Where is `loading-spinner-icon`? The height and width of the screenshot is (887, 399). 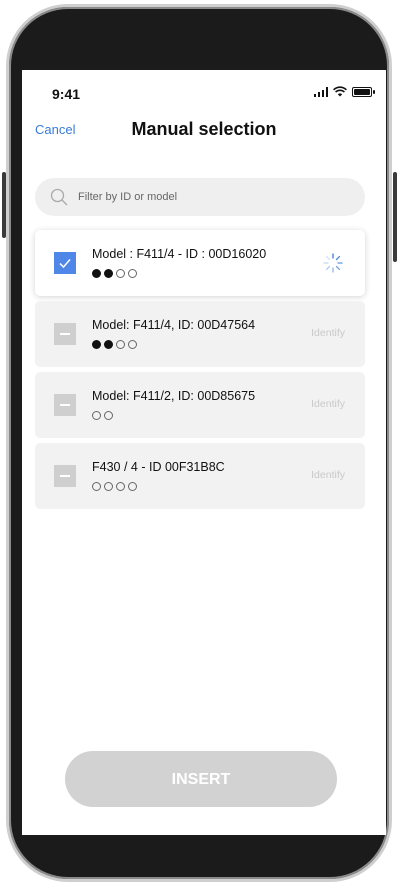 loading-spinner-icon is located at coordinates (333, 263).